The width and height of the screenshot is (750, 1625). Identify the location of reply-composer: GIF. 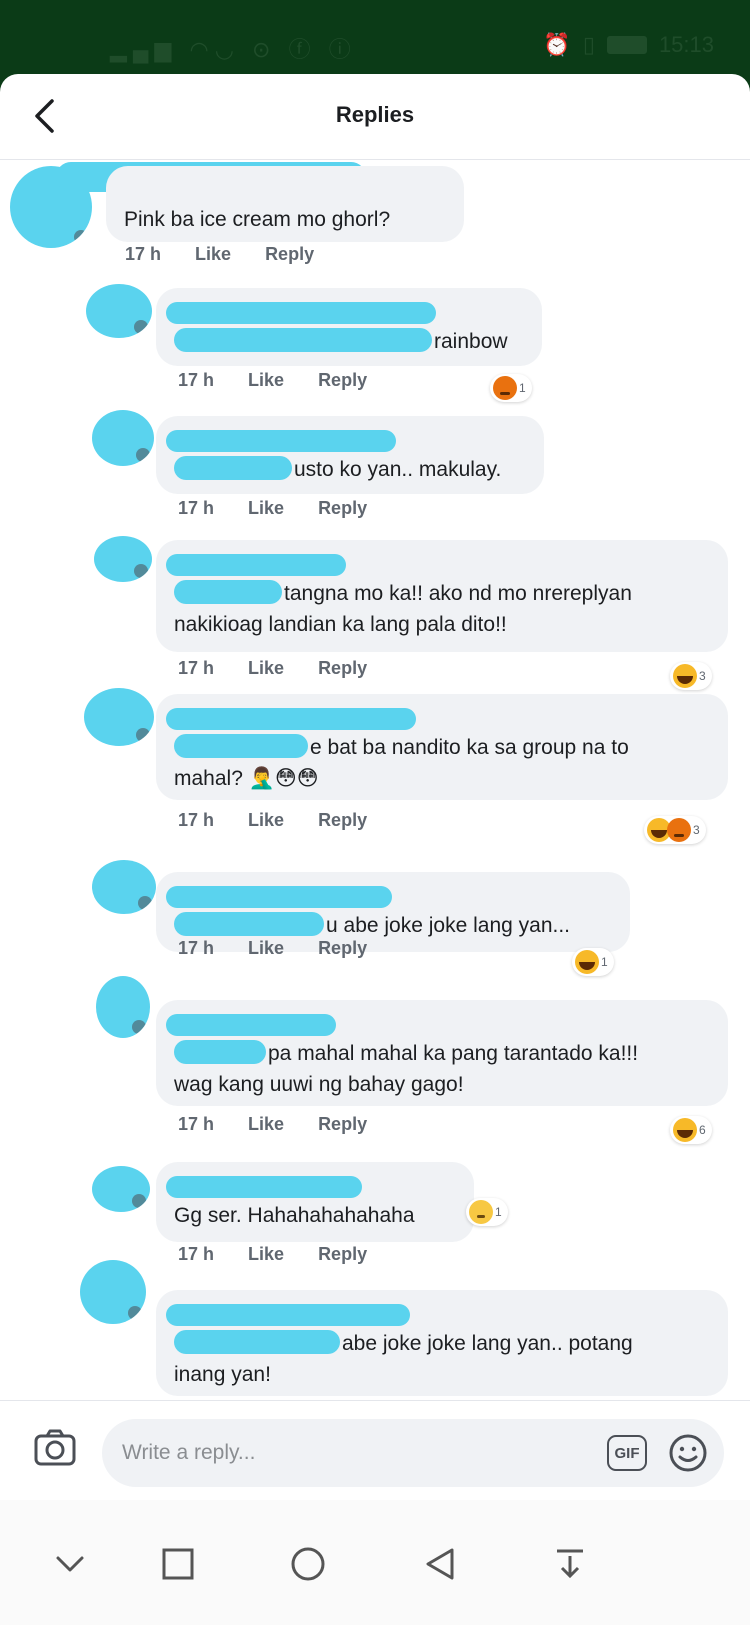
(375, 1450).